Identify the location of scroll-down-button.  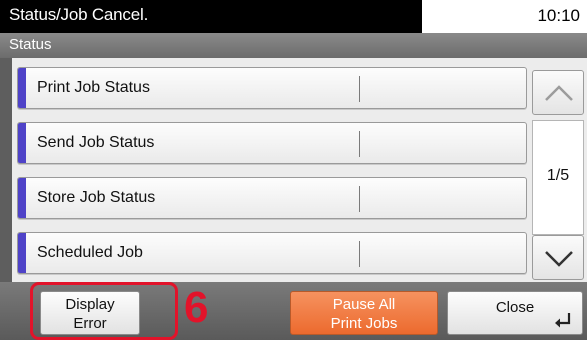
(558, 257).